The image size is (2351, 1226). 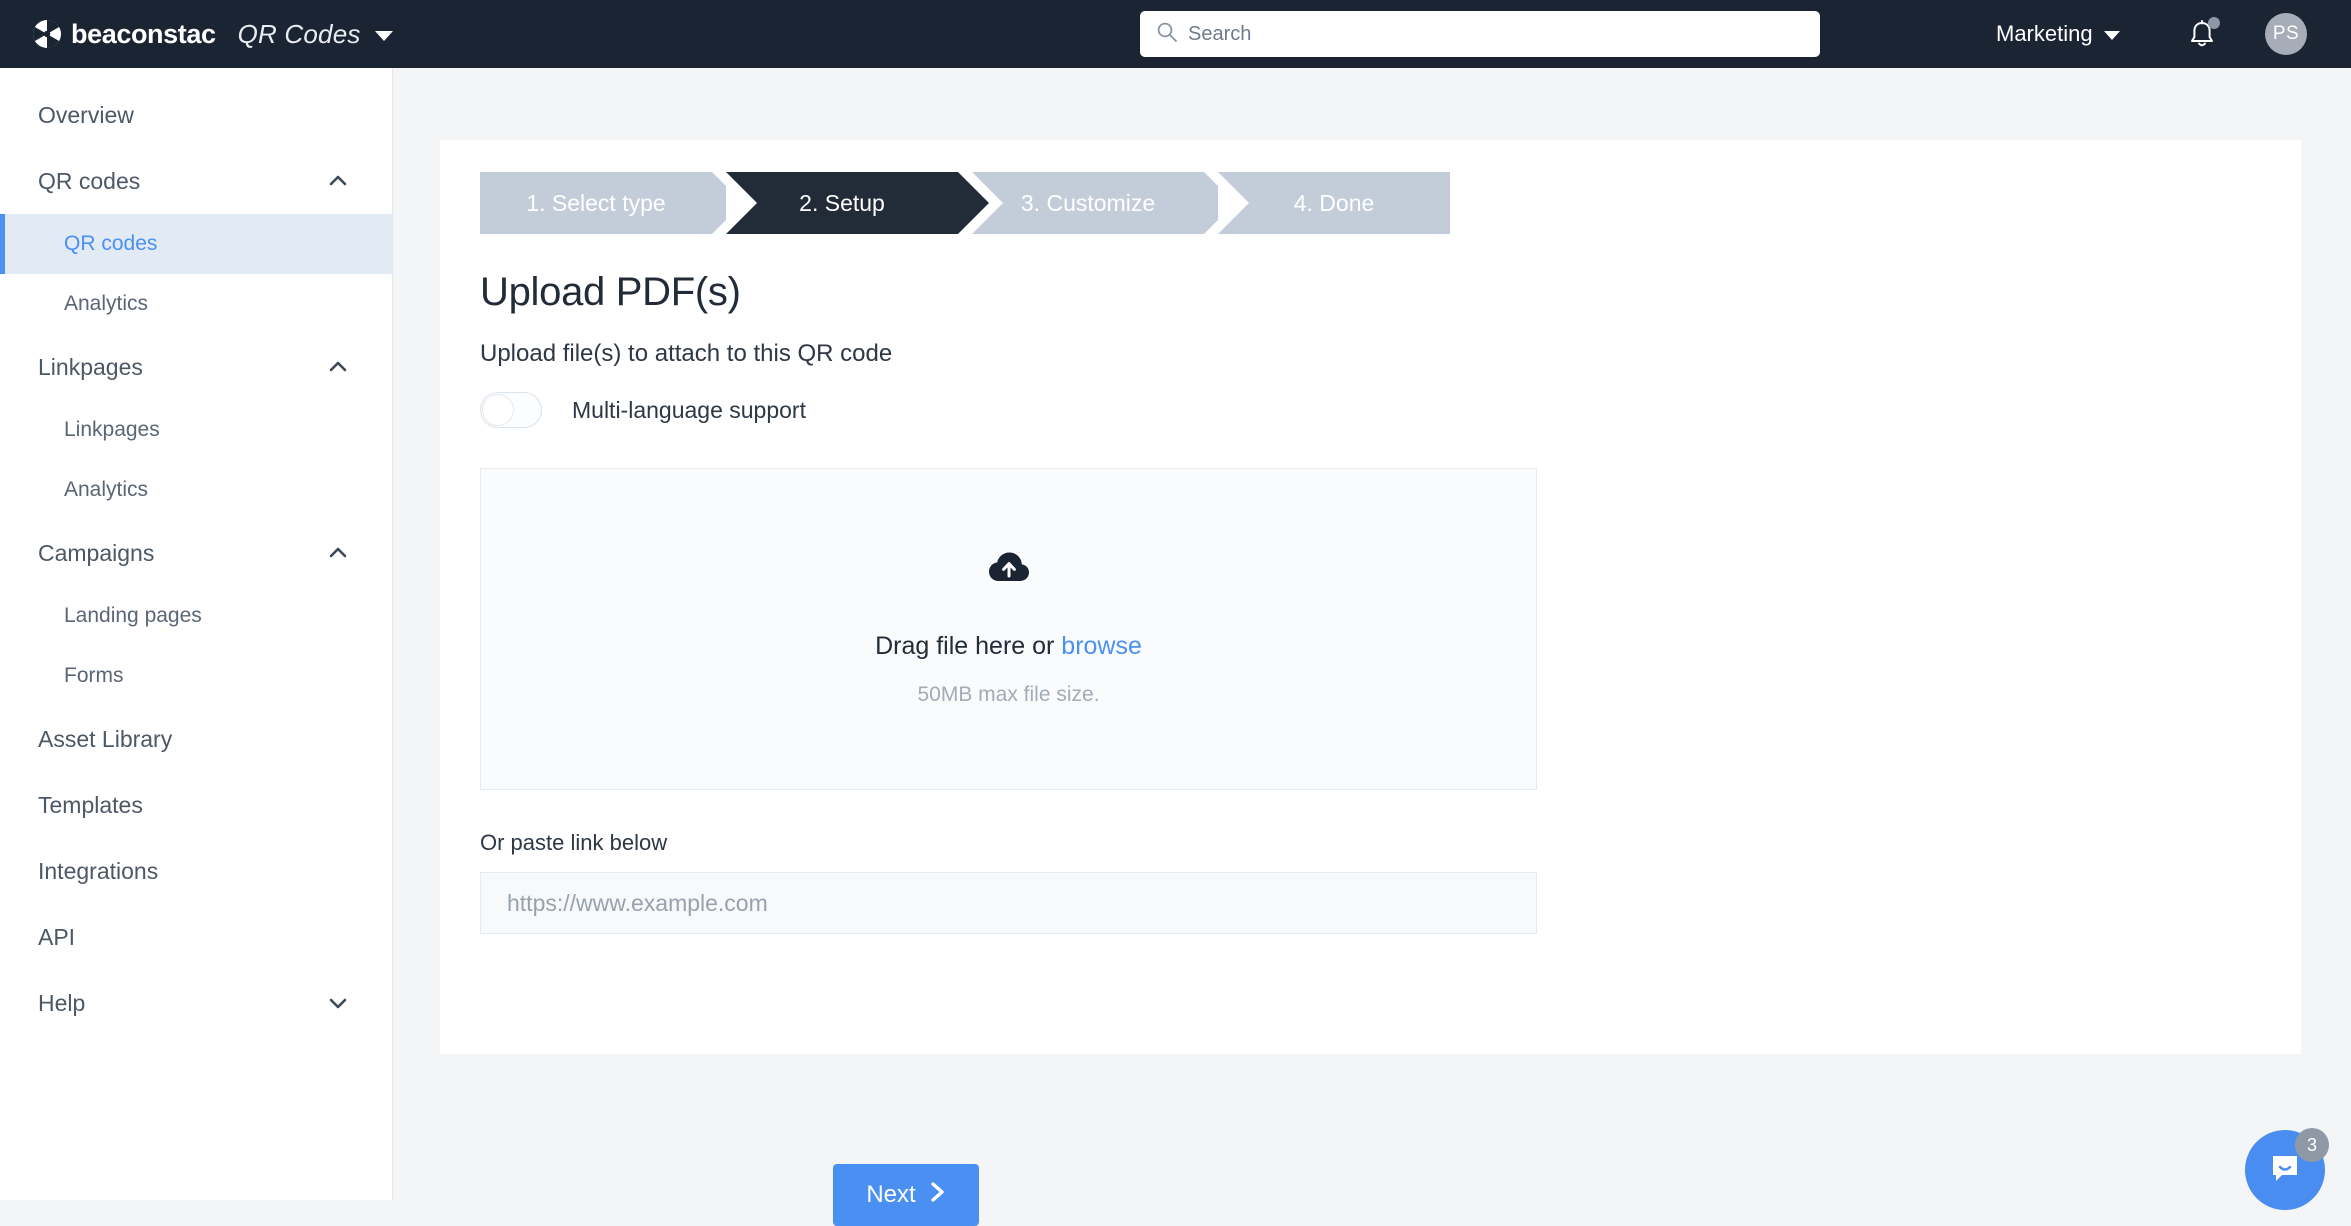 I want to click on paste-link-input, so click(x=1008, y=903).